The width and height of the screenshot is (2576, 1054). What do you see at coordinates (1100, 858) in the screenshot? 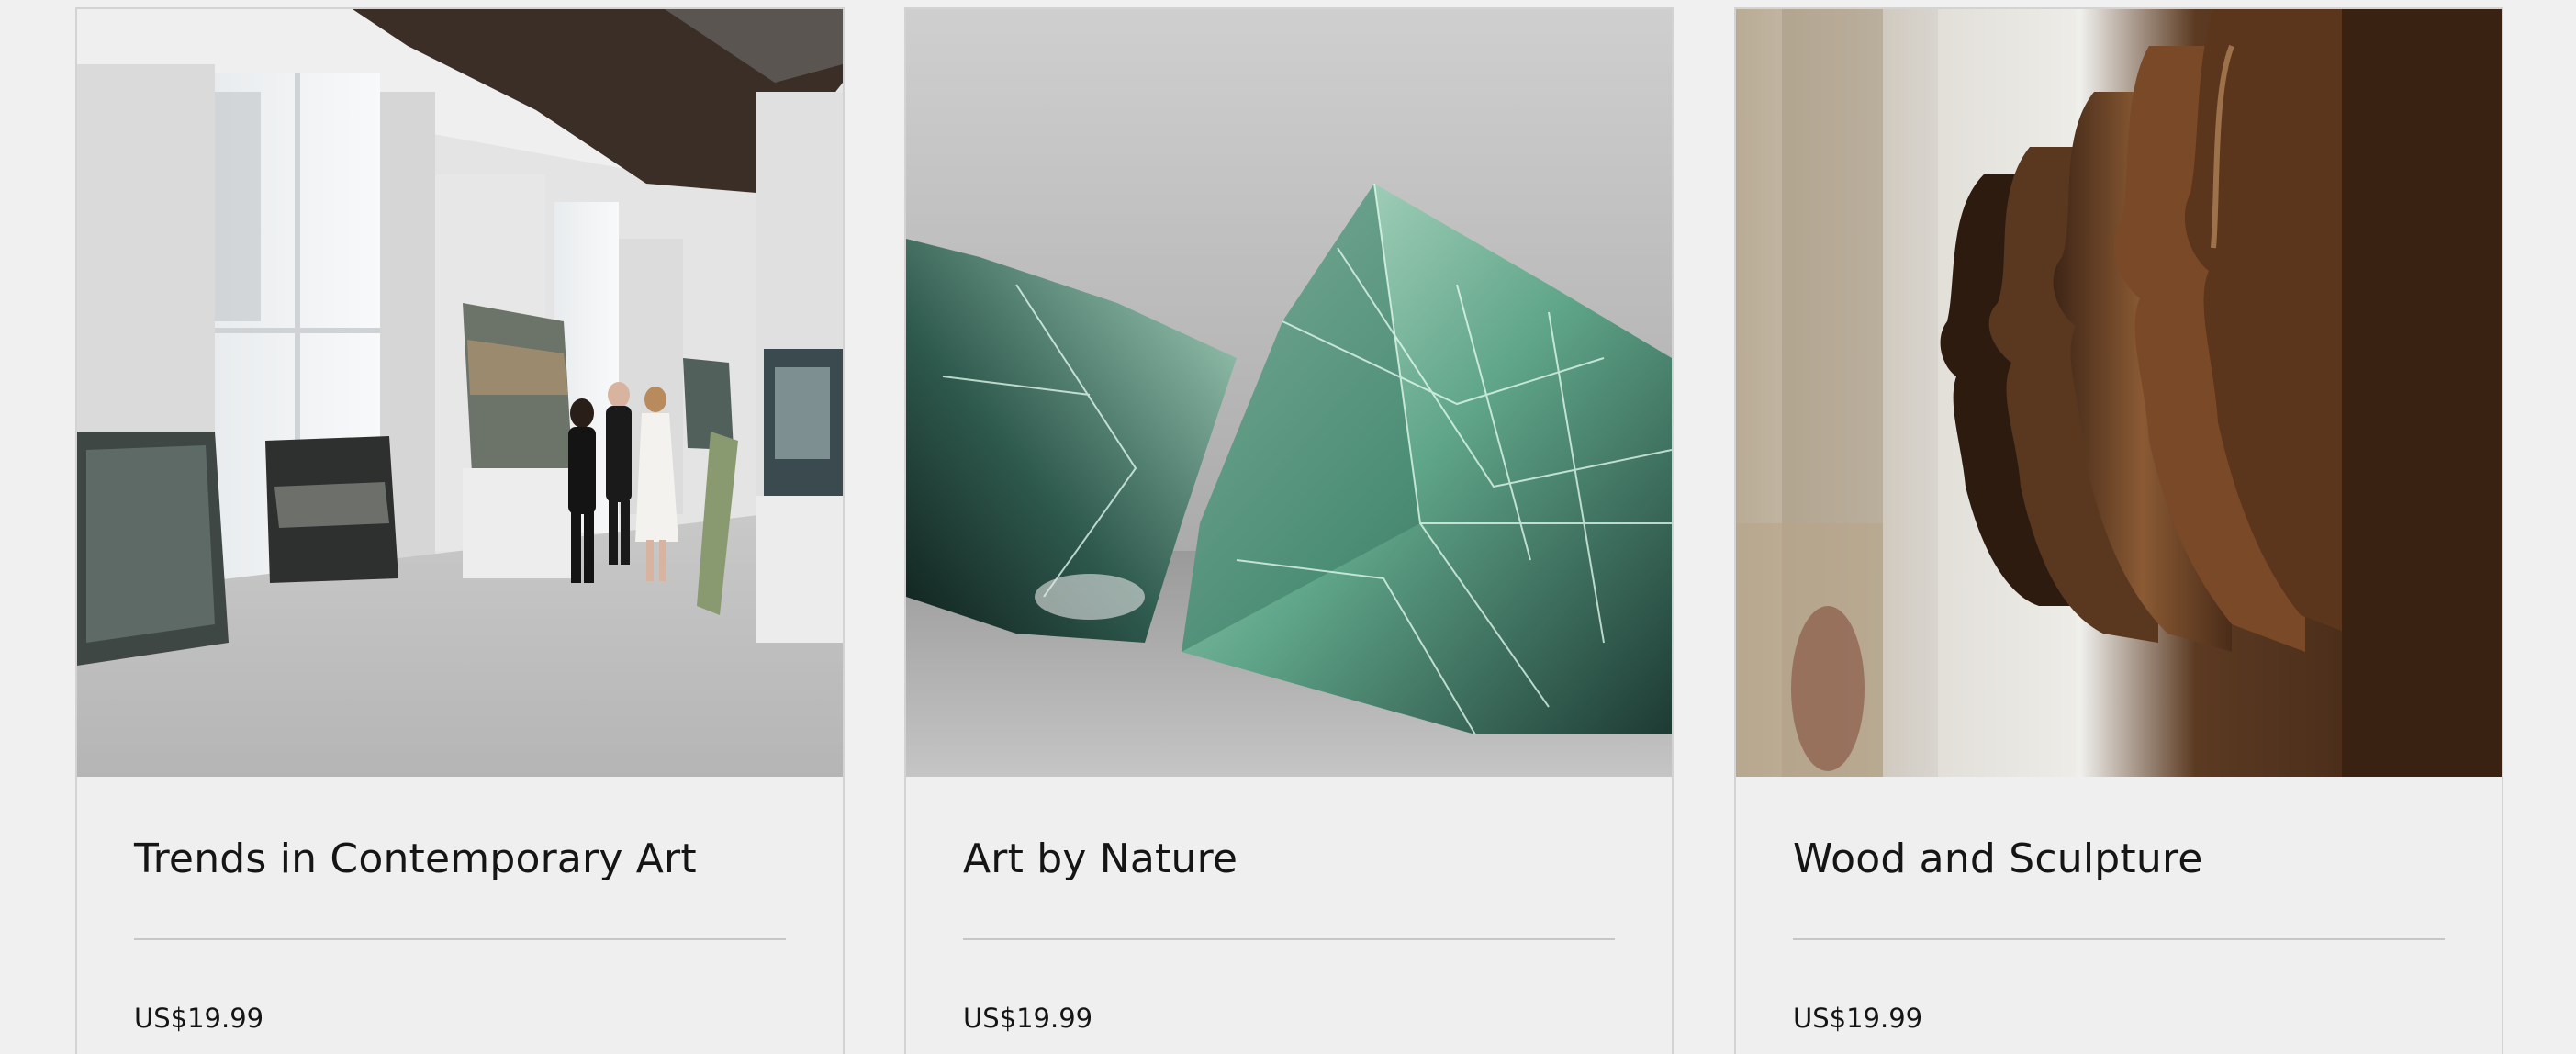
I see `product-title: Art by Nature` at bounding box center [1100, 858].